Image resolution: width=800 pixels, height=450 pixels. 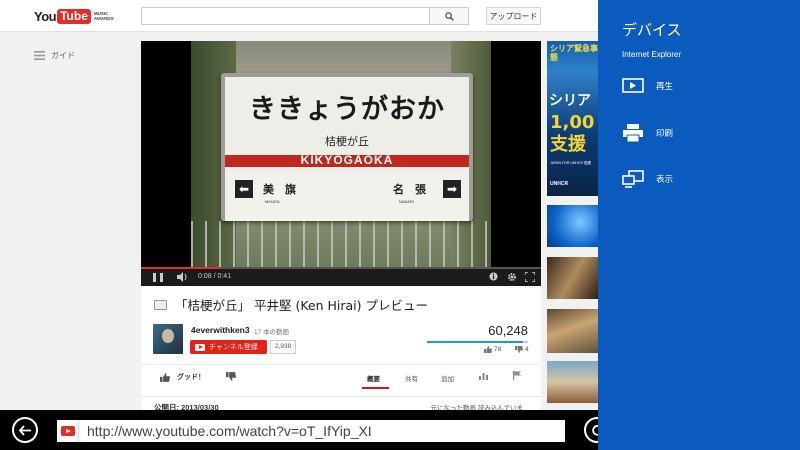 I want to click on tab-share: 共有, so click(x=411, y=378).